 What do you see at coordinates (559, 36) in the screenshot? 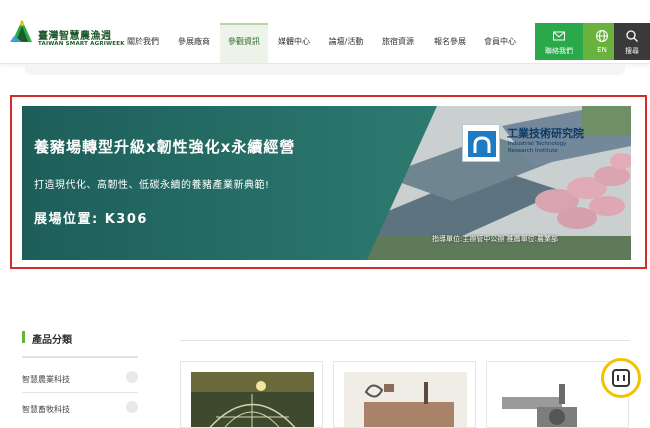
I see `mail-icon` at bounding box center [559, 36].